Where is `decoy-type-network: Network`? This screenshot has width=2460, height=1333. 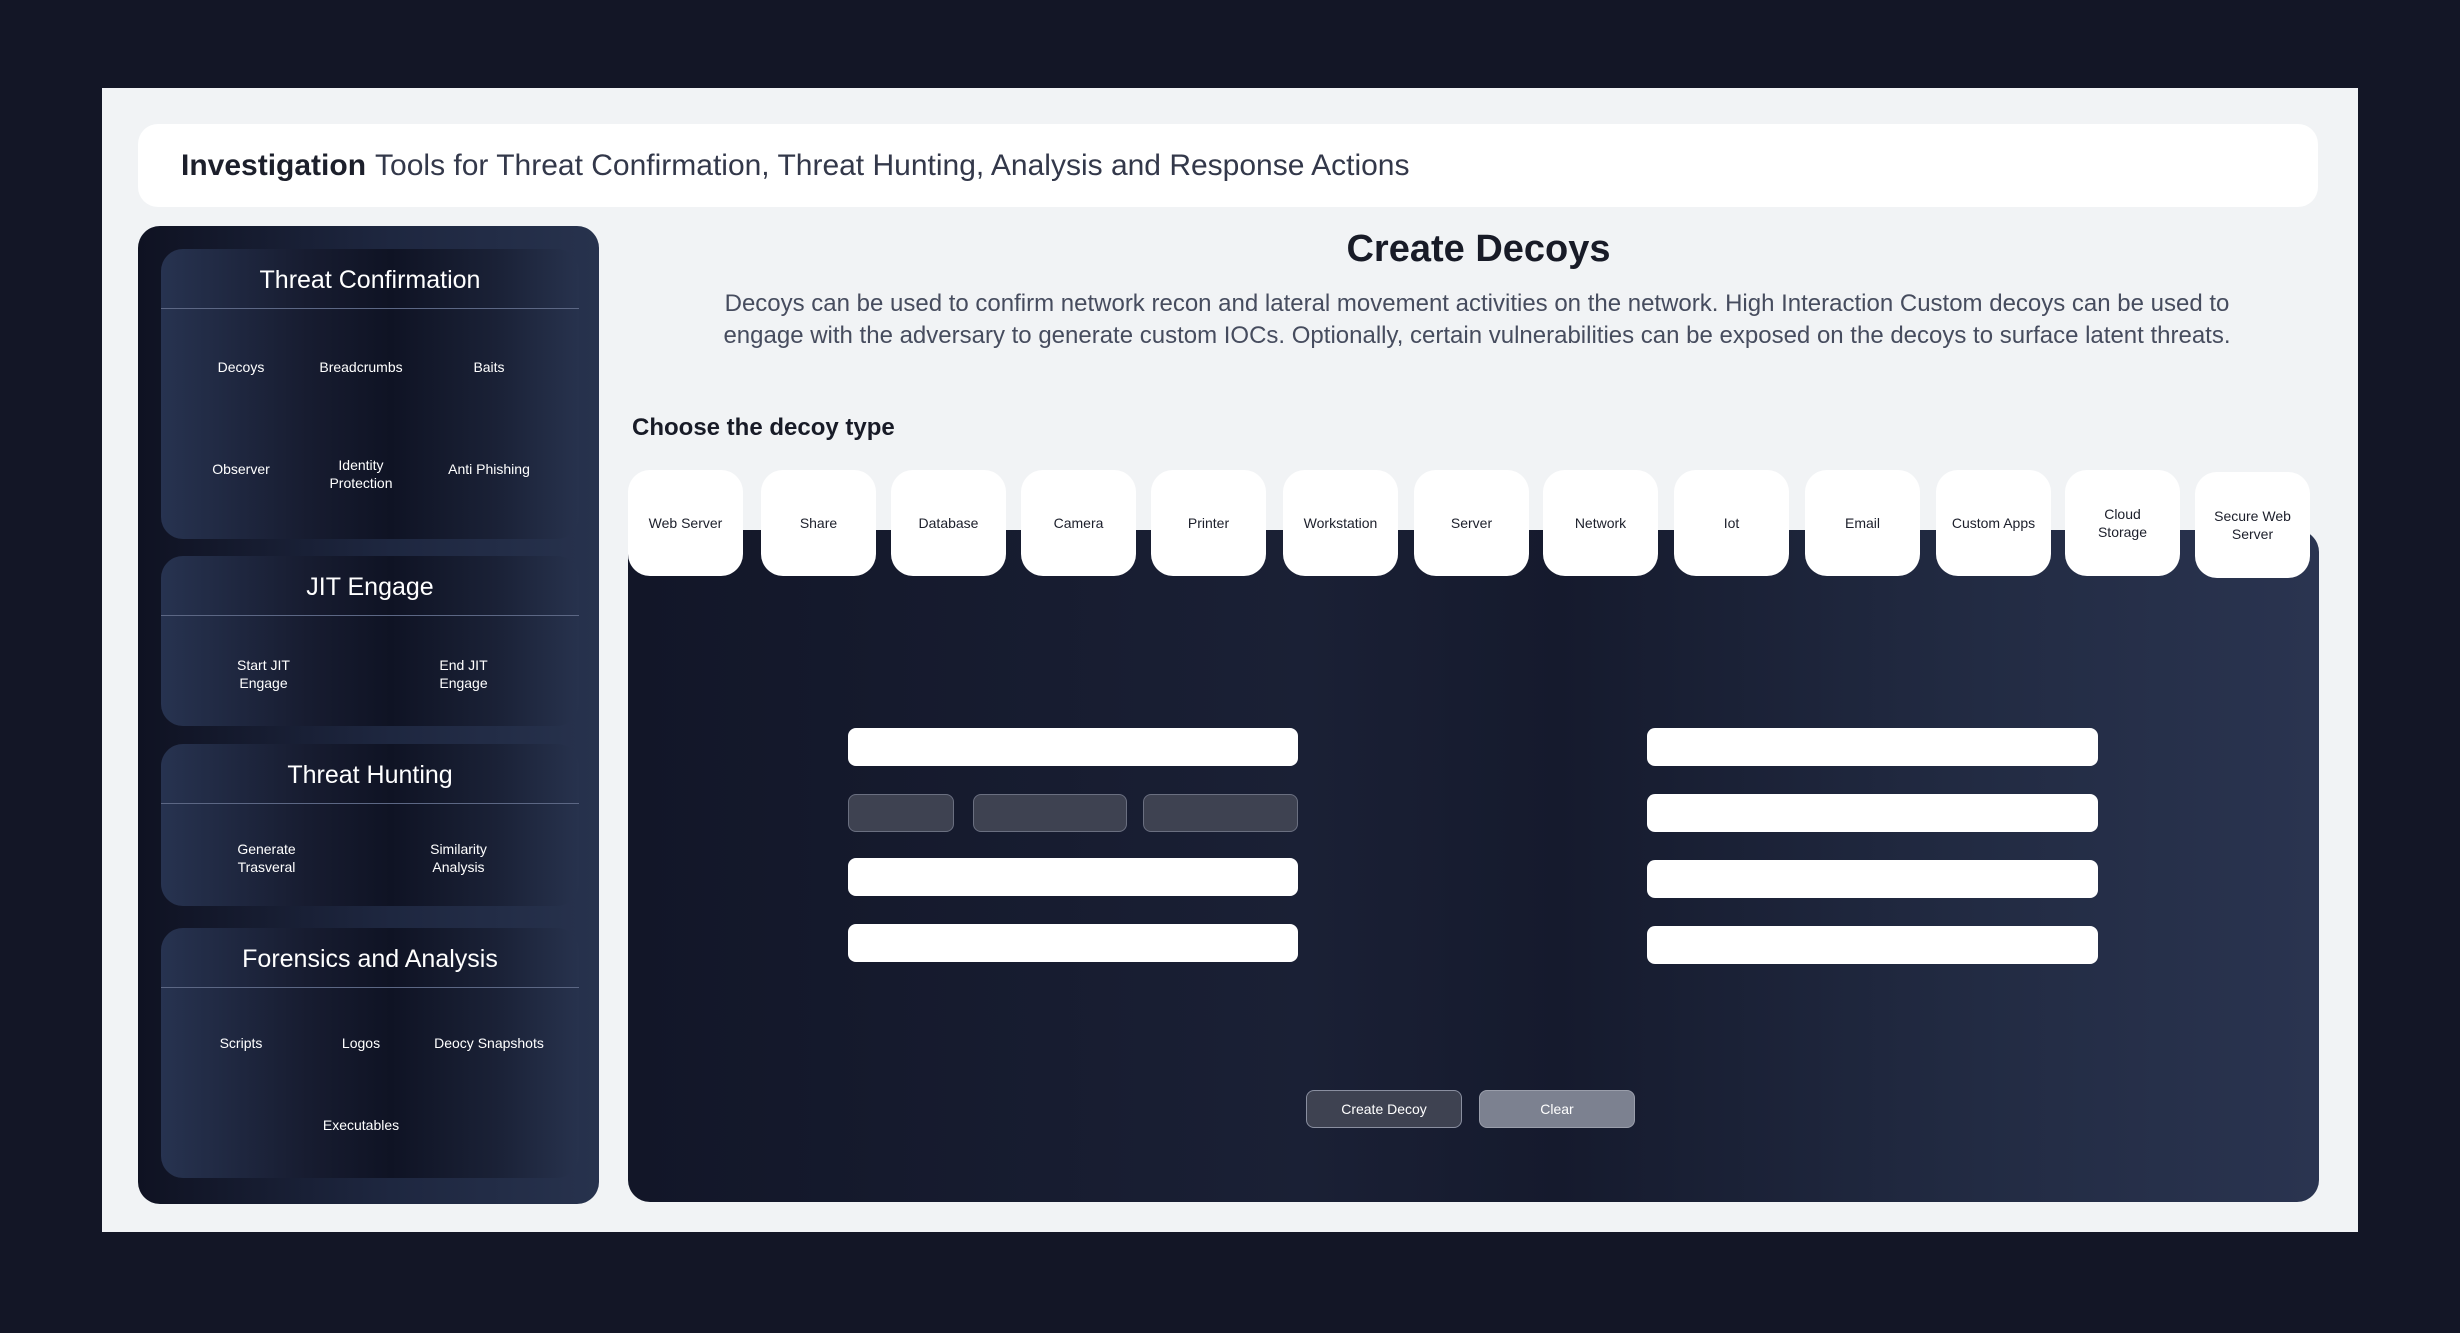
decoy-type-network: Network is located at coordinates (1600, 523).